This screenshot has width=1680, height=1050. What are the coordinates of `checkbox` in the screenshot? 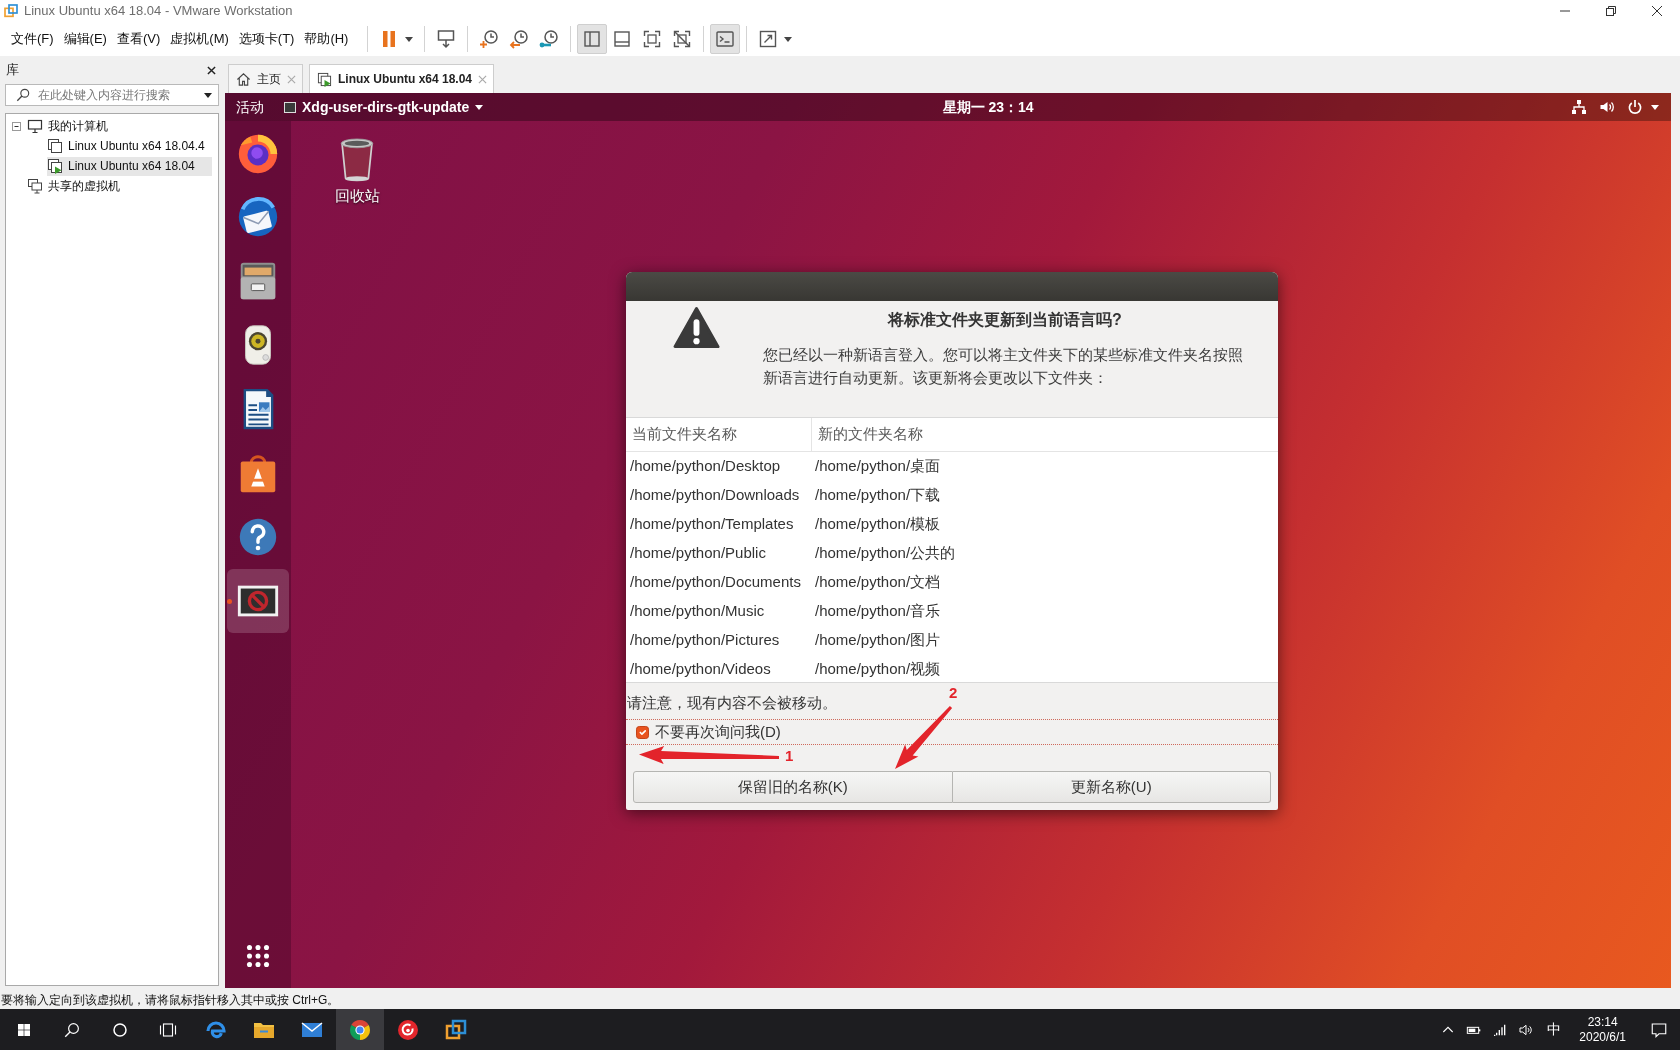 It's located at (642, 732).